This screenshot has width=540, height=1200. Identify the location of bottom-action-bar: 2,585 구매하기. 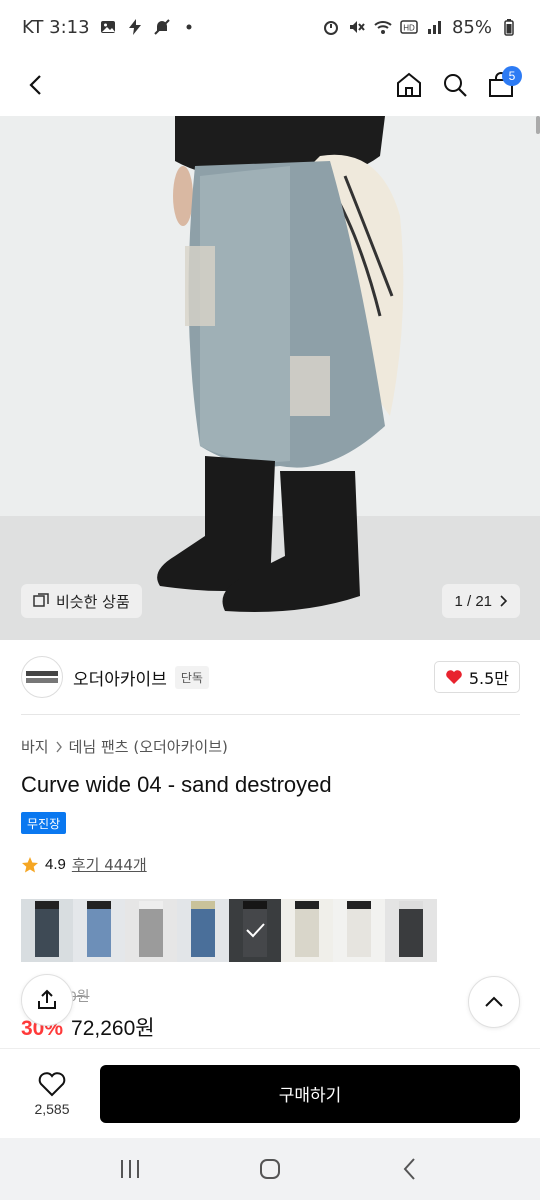
(270, 1093).